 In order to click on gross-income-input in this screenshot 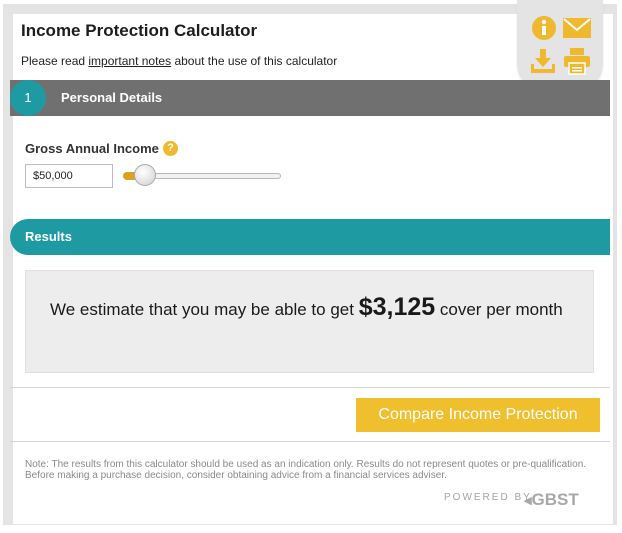, I will do `click(69, 176)`.